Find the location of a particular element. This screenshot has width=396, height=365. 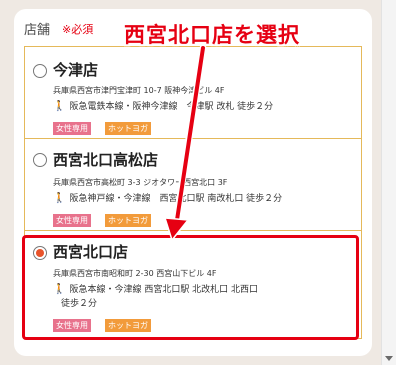

red-arrow-icon is located at coordinates (185, 143).